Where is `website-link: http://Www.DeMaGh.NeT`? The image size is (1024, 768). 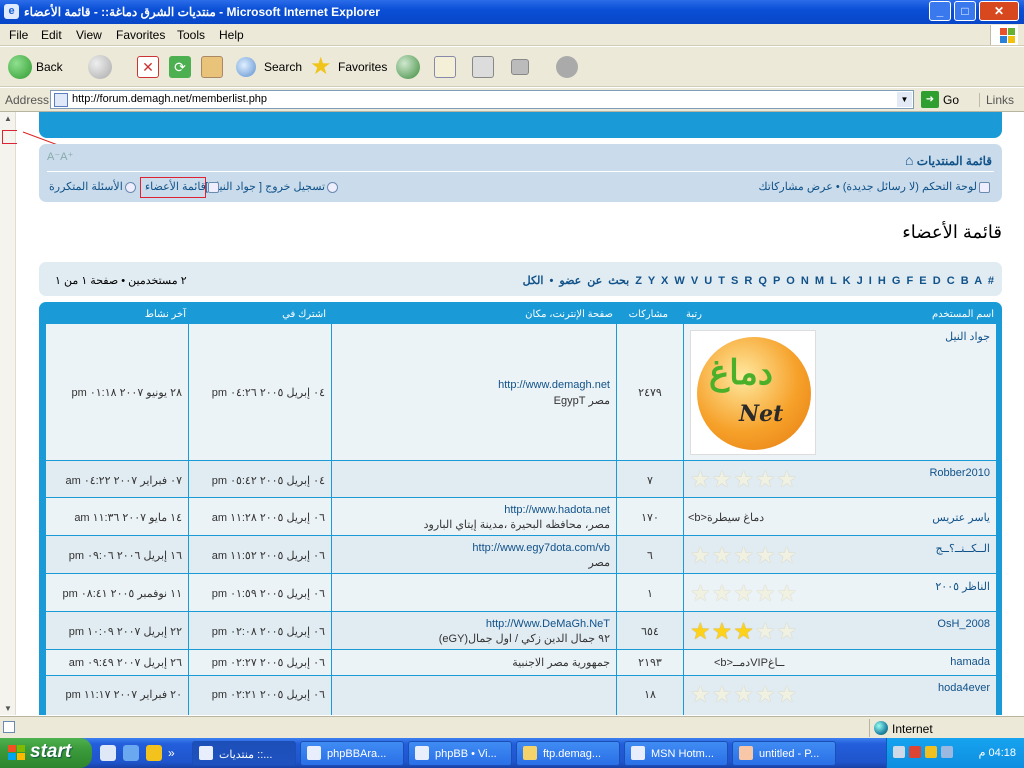 website-link: http://Www.DeMaGh.NeT is located at coordinates (548, 624).